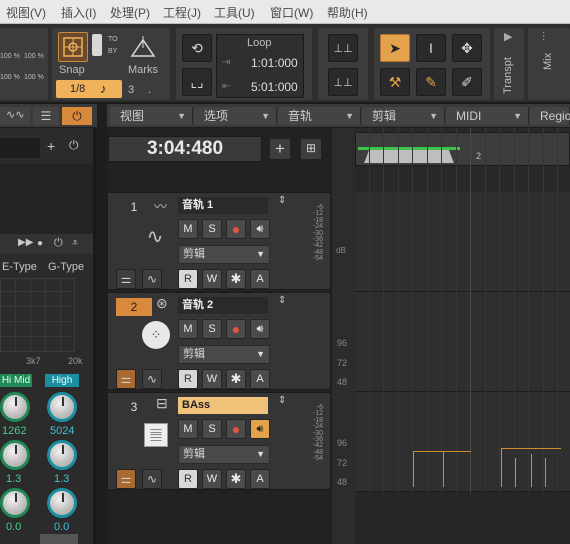 This screenshot has width=570, height=544. Describe the element at coordinates (102, 324) in the screenshot. I see `panel-divider` at that location.